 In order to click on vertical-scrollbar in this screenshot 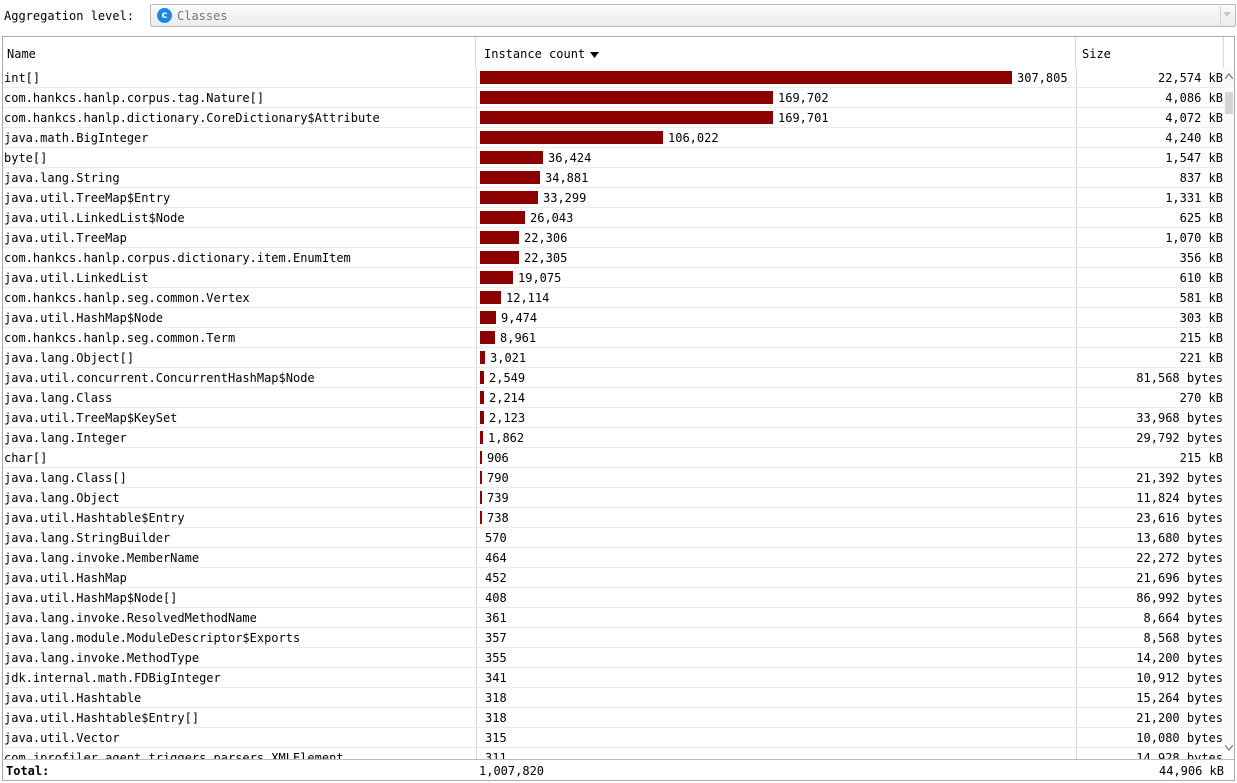, I will do `click(1229, 413)`.